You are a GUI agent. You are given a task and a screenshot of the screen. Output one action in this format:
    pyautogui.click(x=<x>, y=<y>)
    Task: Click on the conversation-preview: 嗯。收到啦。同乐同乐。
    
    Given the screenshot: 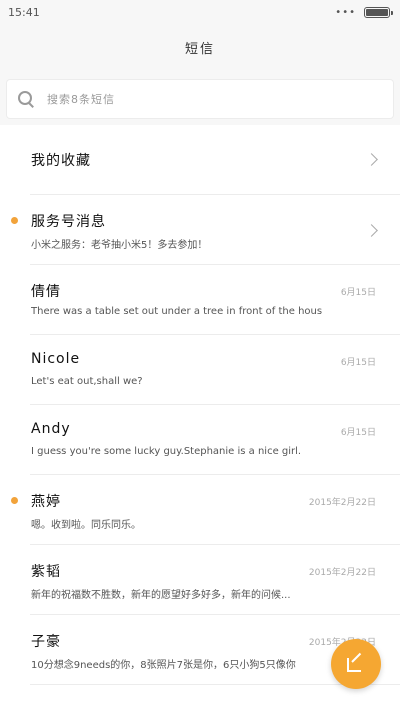 What is the action you would take?
    pyautogui.click(x=86, y=525)
    